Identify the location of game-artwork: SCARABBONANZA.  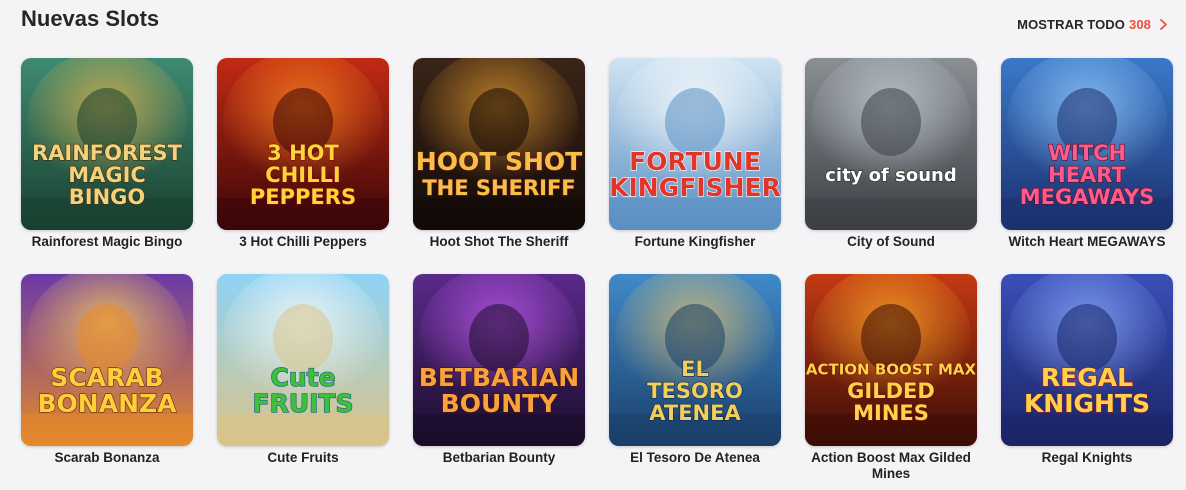
(107, 360).